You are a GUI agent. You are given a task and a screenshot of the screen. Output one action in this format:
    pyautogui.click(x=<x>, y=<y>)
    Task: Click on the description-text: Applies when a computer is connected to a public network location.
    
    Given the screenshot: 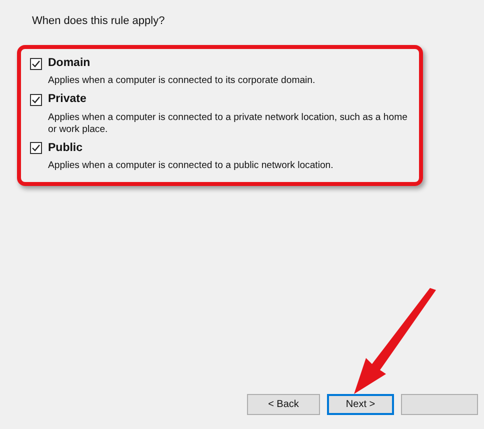 What is the action you would take?
    pyautogui.click(x=191, y=166)
    